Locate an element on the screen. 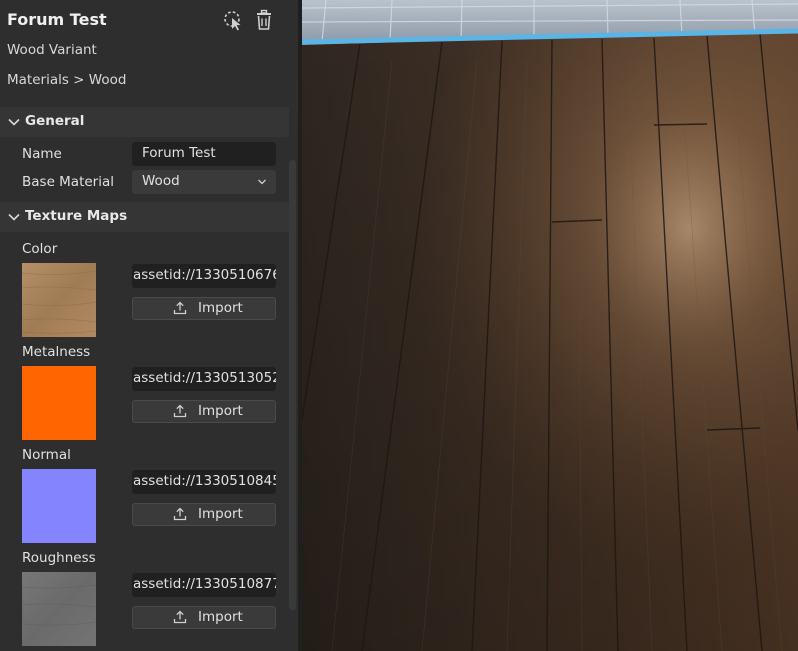 Image resolution: width=798 pixels, height=651 pixels. material-title: Forum Test is located at coordinates (57, 19).